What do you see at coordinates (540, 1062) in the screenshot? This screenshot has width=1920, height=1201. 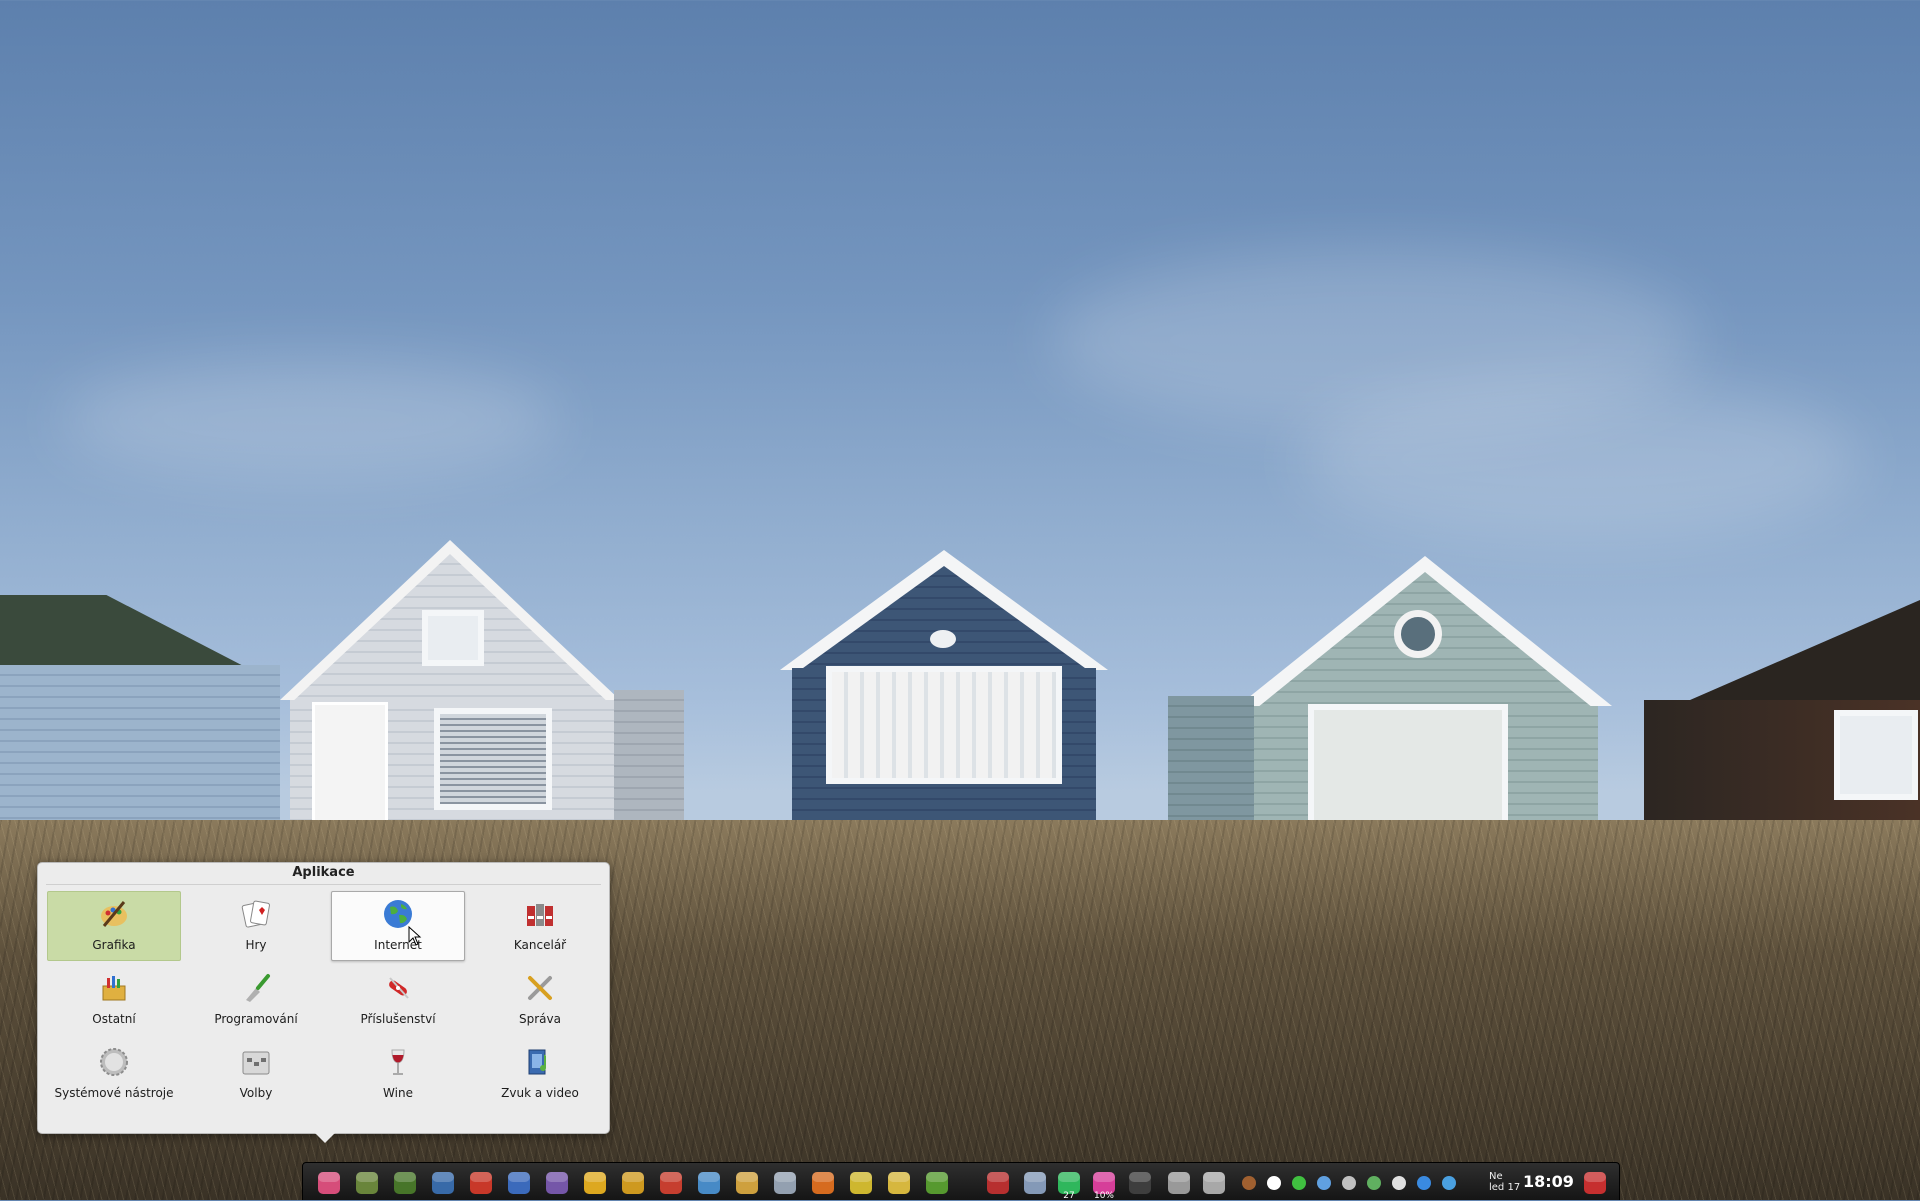 I see `sound-video-icon` at bounding box center [540, 1062].